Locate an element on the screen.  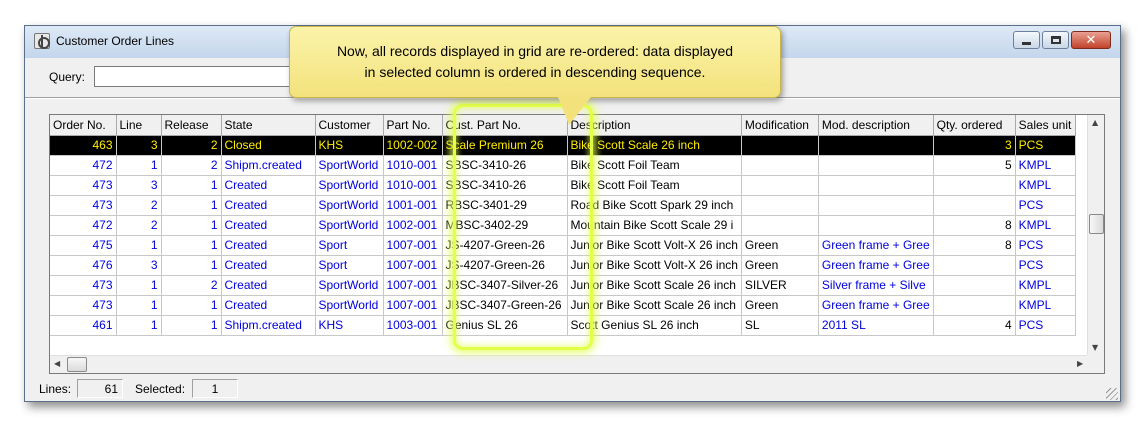
grid-cell: 1003-001 is located at coordinates (413, 325).